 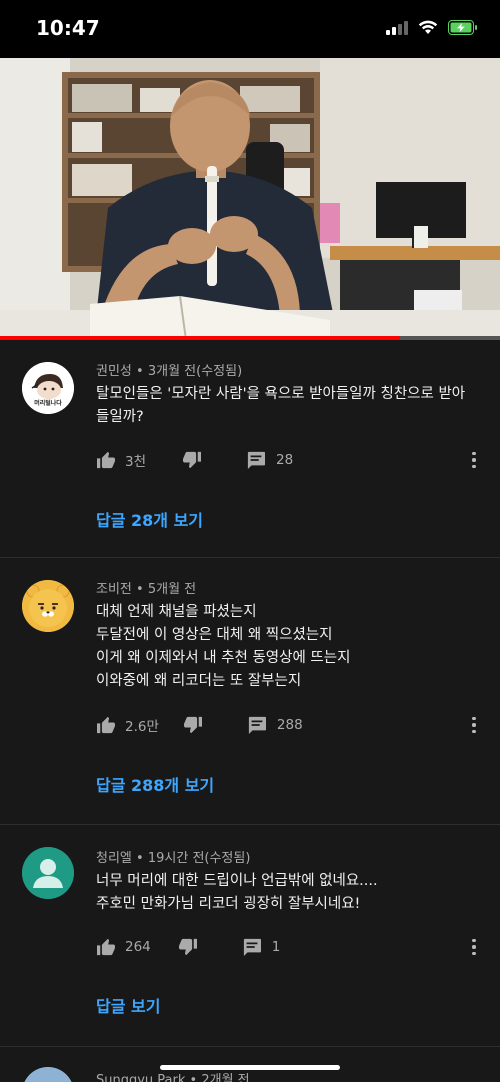 What do you see at coordinates (140, 1077) in the screenshot?
I see `comment-author: Sunggyu Park` at bounding box center [140, 1077].